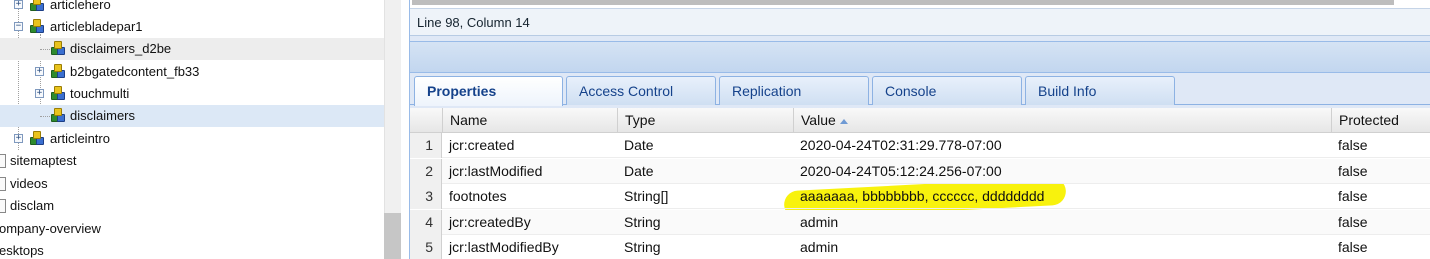  Describe the element at coordinates (1062, 120) in the screenshot. I see `column-header-value: Value` at that location.